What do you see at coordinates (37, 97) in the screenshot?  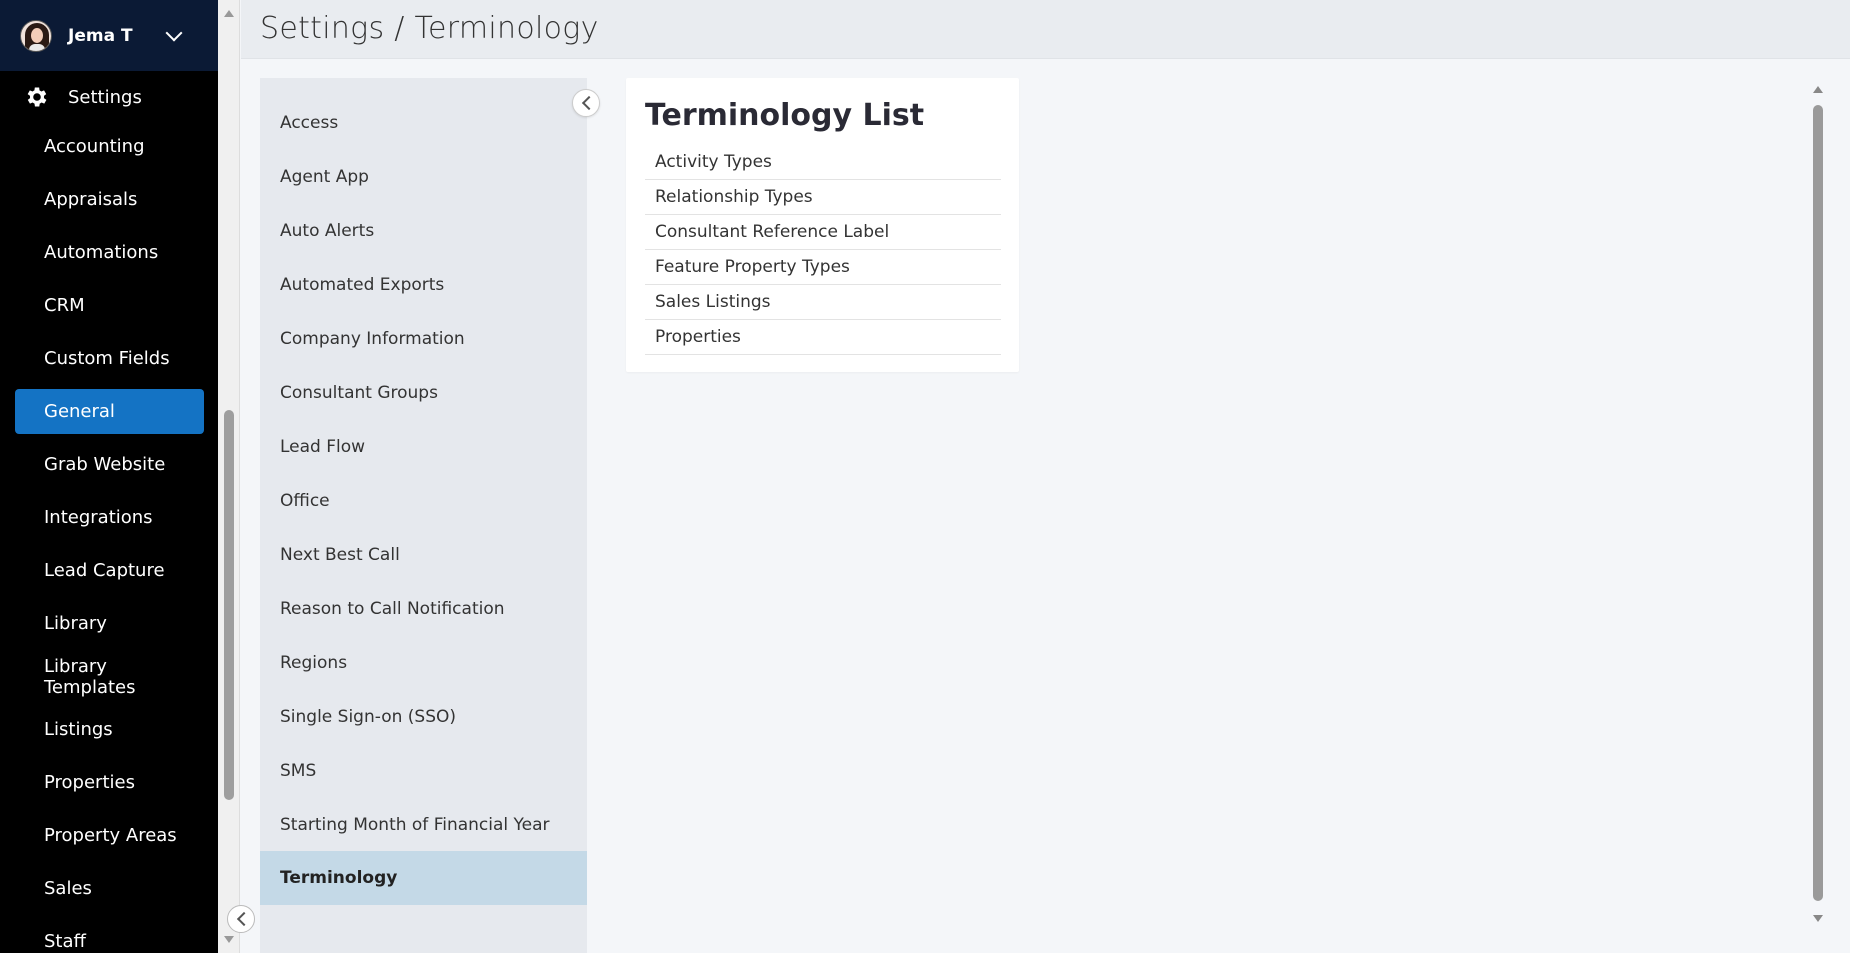 I see `gear-icon` at bounding box center [37, 97].